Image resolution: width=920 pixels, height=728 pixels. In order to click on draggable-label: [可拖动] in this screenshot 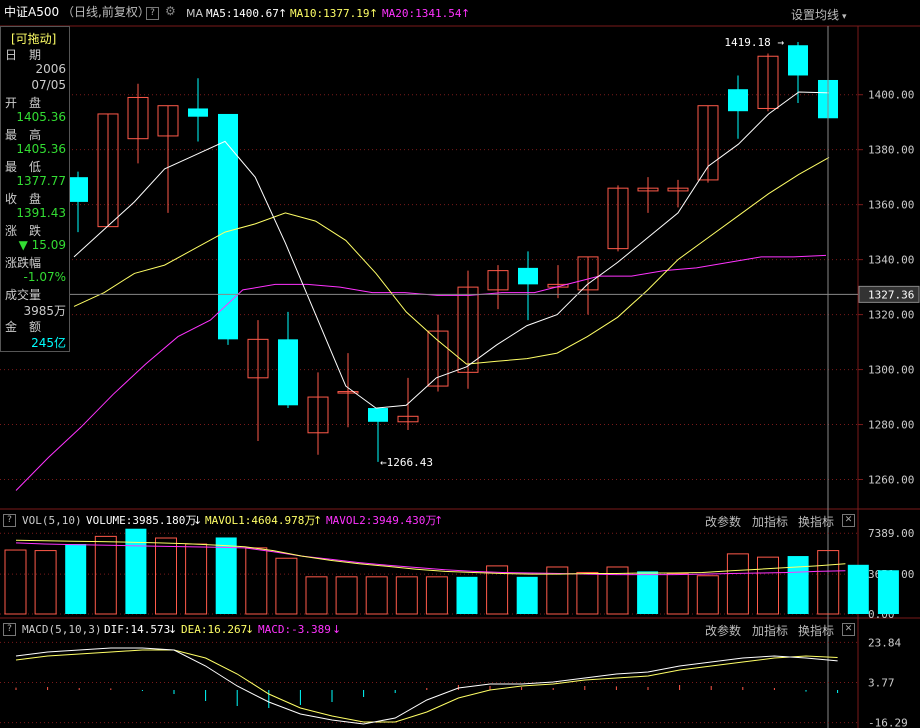, I will do `click(33, 38)`.